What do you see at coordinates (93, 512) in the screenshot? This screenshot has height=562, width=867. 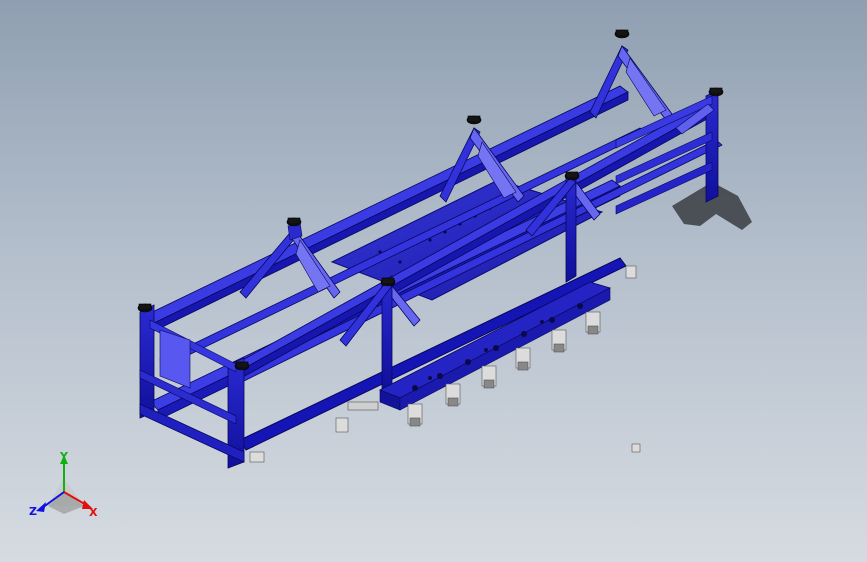 I see `x-axis-label: X` at bounding box center [93, 512].